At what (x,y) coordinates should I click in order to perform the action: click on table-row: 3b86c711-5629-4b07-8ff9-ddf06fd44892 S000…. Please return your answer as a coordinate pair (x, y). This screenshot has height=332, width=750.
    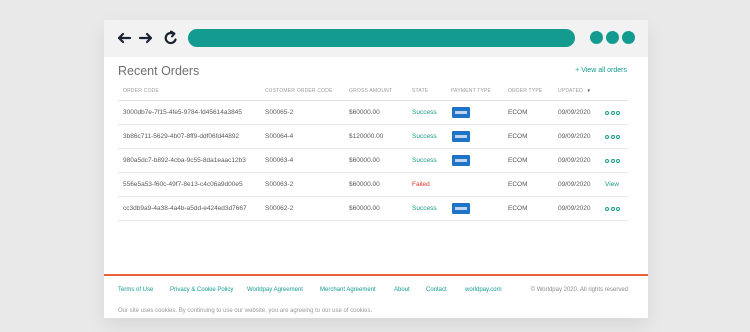
    Looking at the image, I should click on (373, 137).